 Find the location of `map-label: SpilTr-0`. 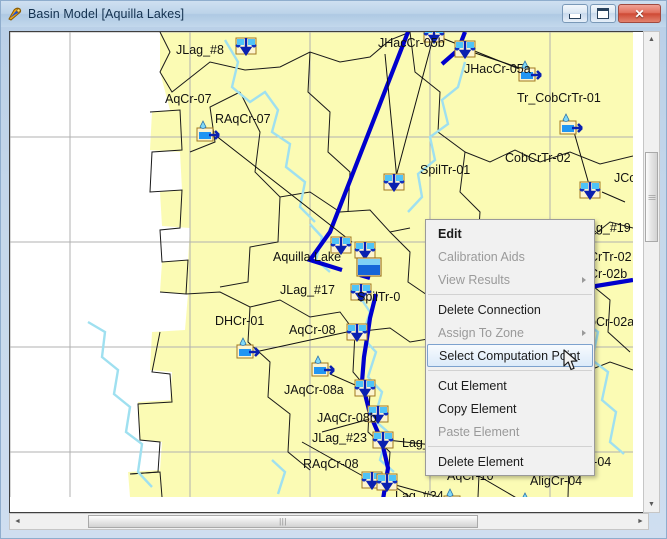

map-label: SpilTr-0 is located at coordinates (378, 297).